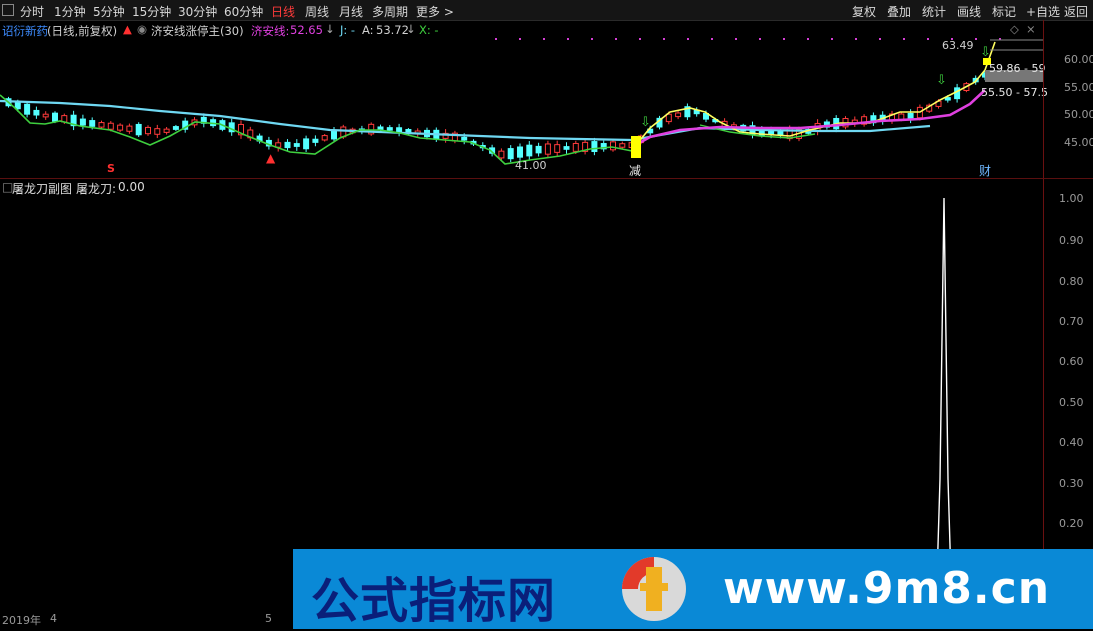 This screenshot has width=1093, height=631. Describe the element at coordinates (1004, 11) in the screenshot. I see `mark-button: 标记` at that location.